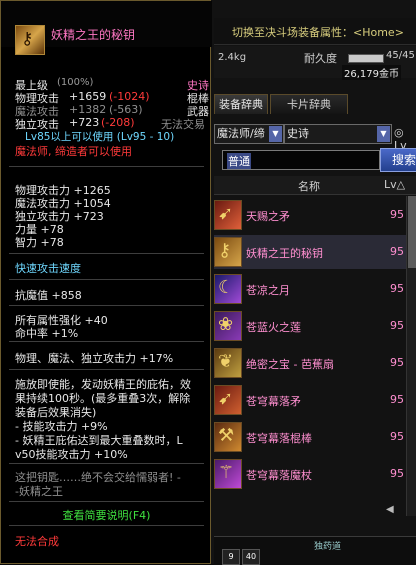 This screenshot has height=565, width=416. What do you see at coordinates (88, 96) in the screenshot?
I see `phys-atk-value: +1659` at bounding box center [88, 96].